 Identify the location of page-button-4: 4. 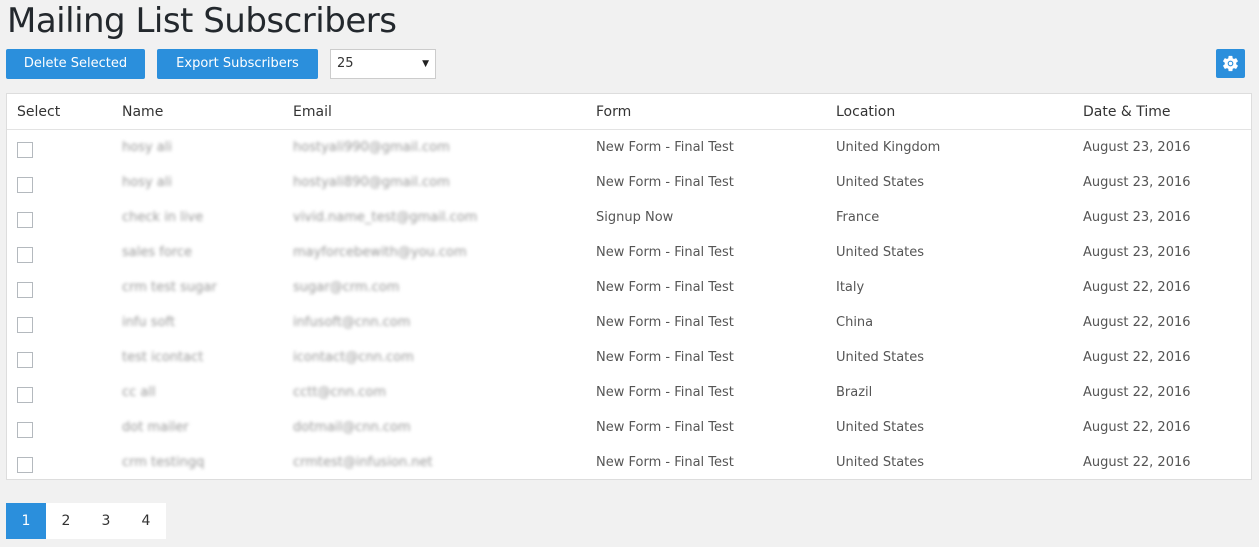
(146, 521).